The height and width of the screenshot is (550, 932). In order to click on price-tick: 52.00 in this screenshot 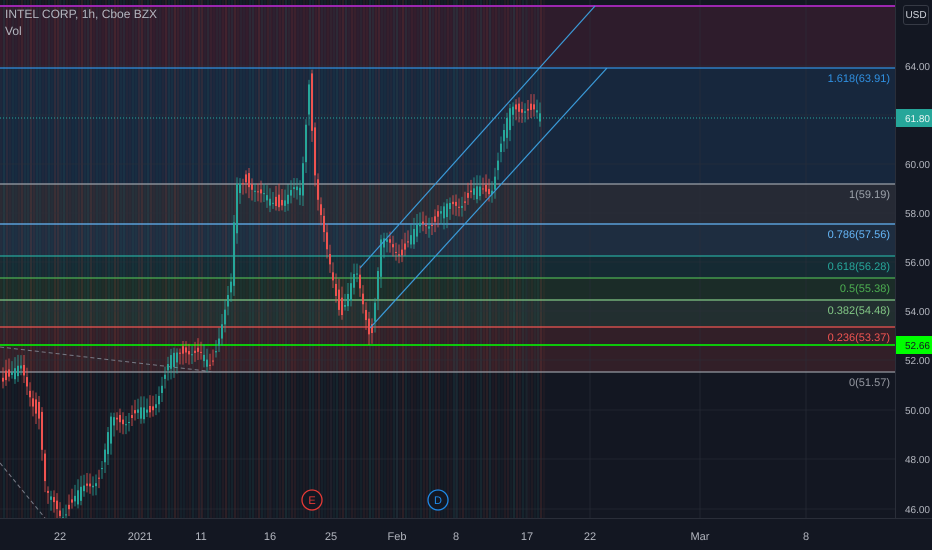, I will do `click(917, 361)`.